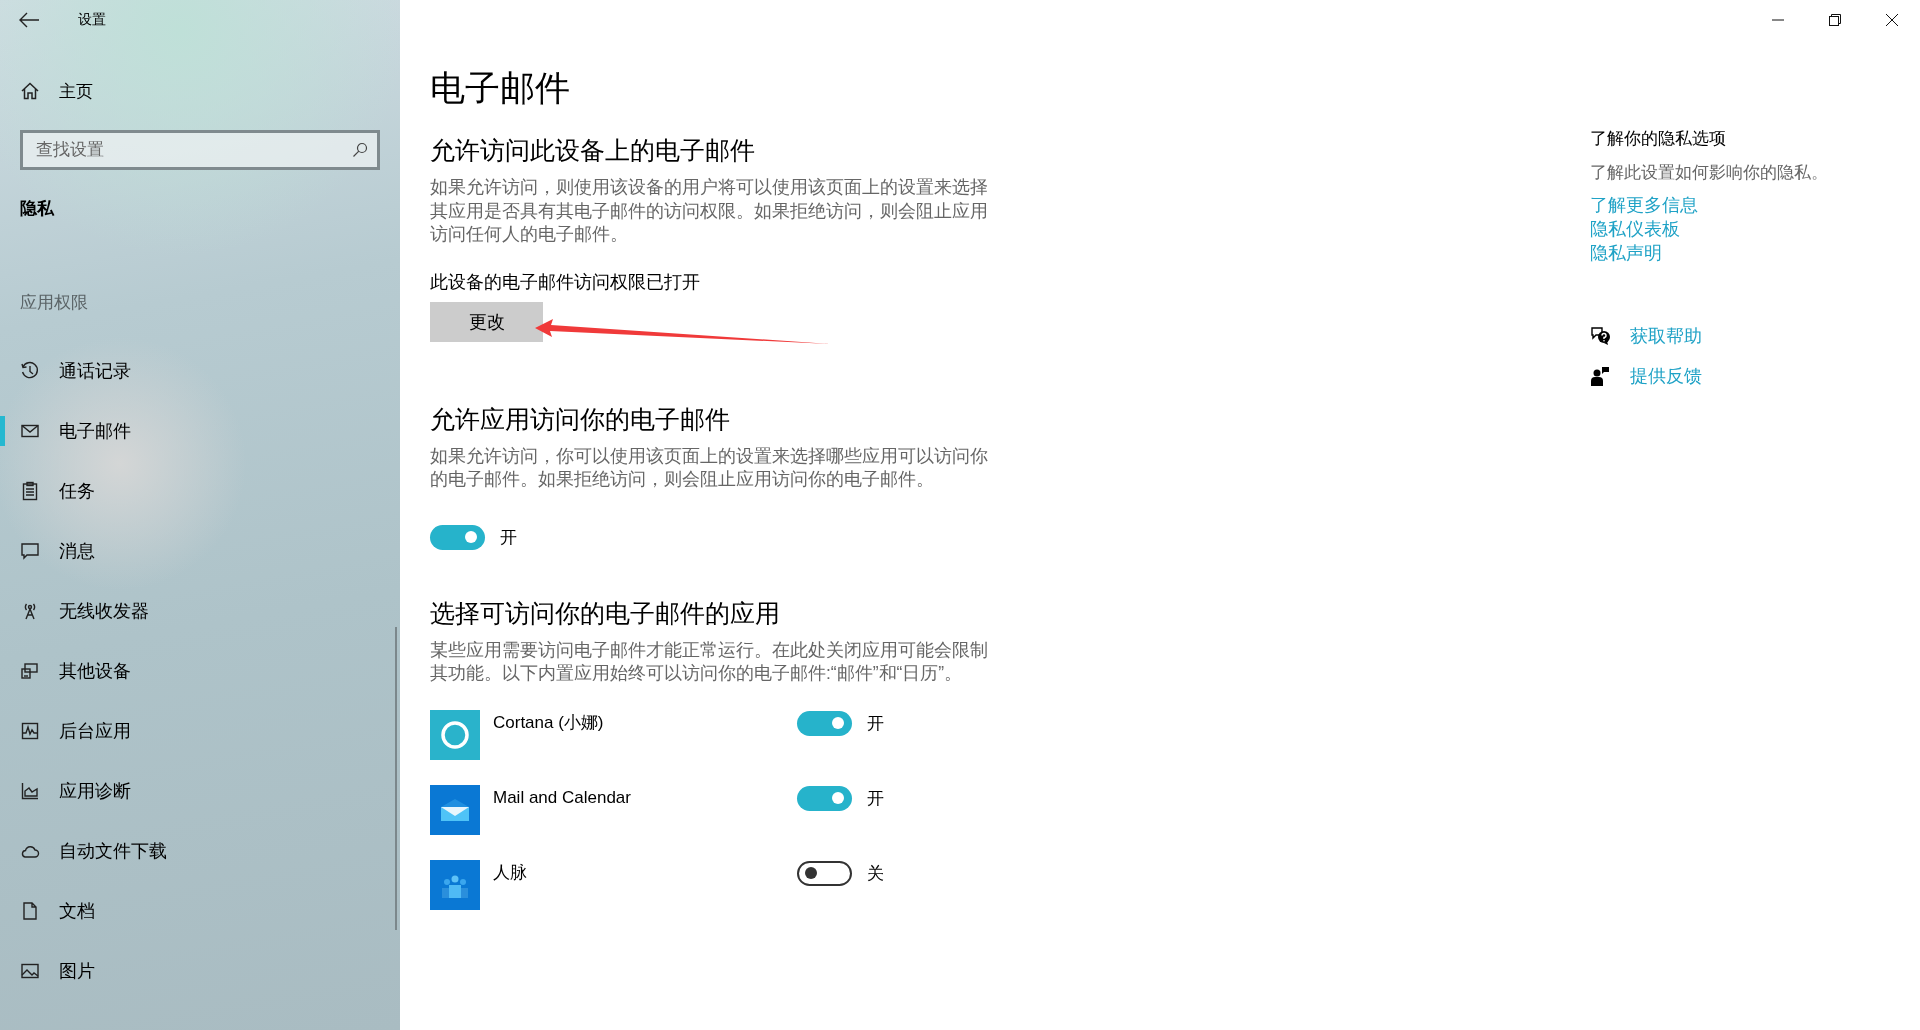  I want to click on people-icon, so click(455, 884).